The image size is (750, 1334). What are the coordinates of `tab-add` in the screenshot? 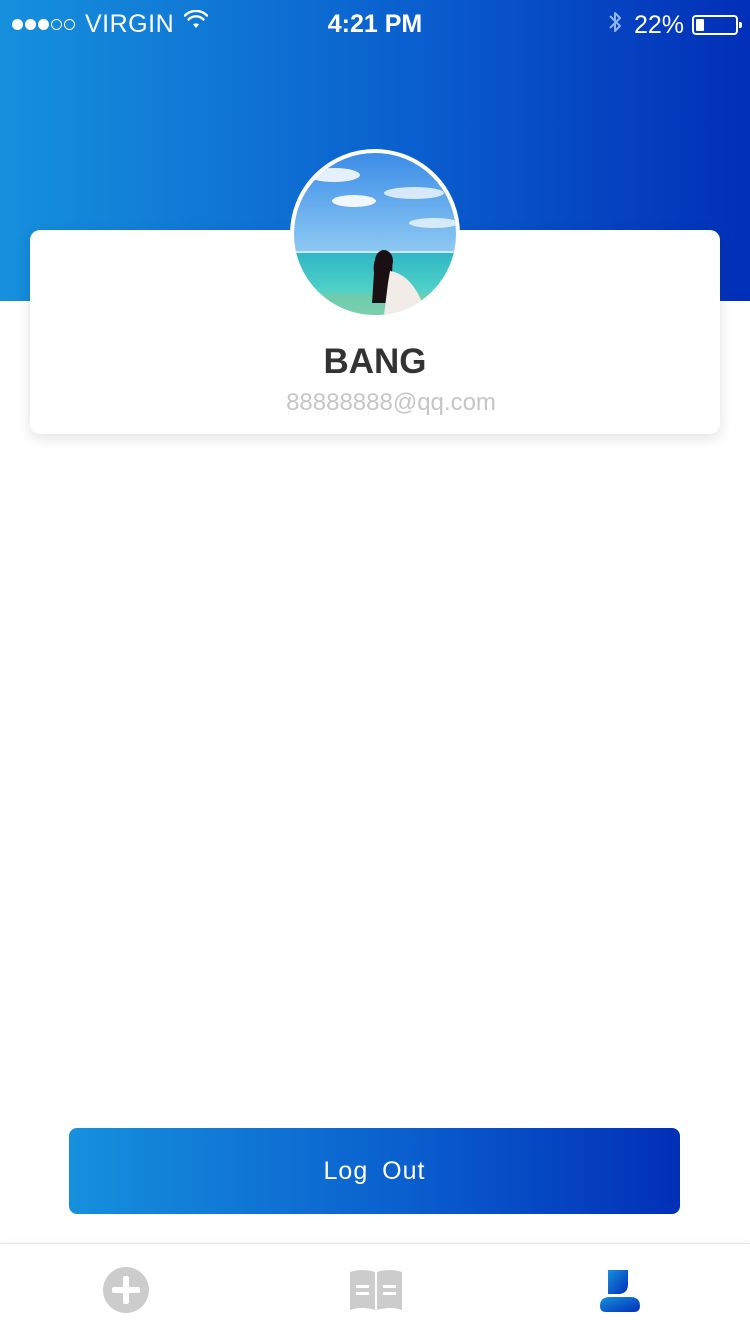 It's located at (126, 1289).